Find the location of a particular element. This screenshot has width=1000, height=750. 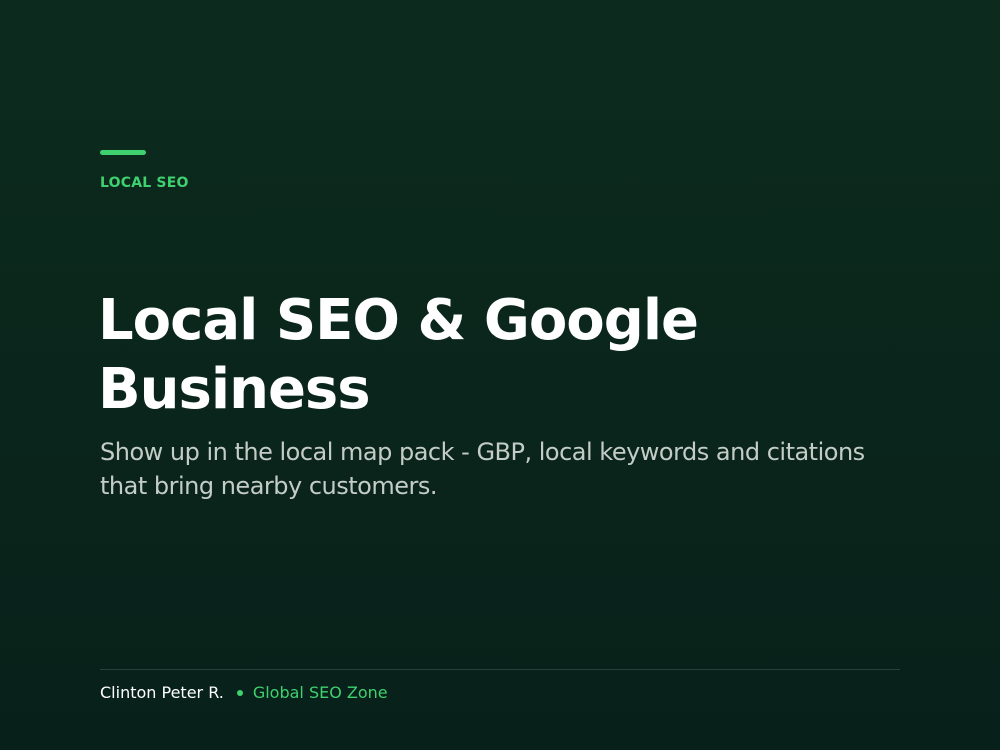

footer-divider is located at coordinates (500, 669).